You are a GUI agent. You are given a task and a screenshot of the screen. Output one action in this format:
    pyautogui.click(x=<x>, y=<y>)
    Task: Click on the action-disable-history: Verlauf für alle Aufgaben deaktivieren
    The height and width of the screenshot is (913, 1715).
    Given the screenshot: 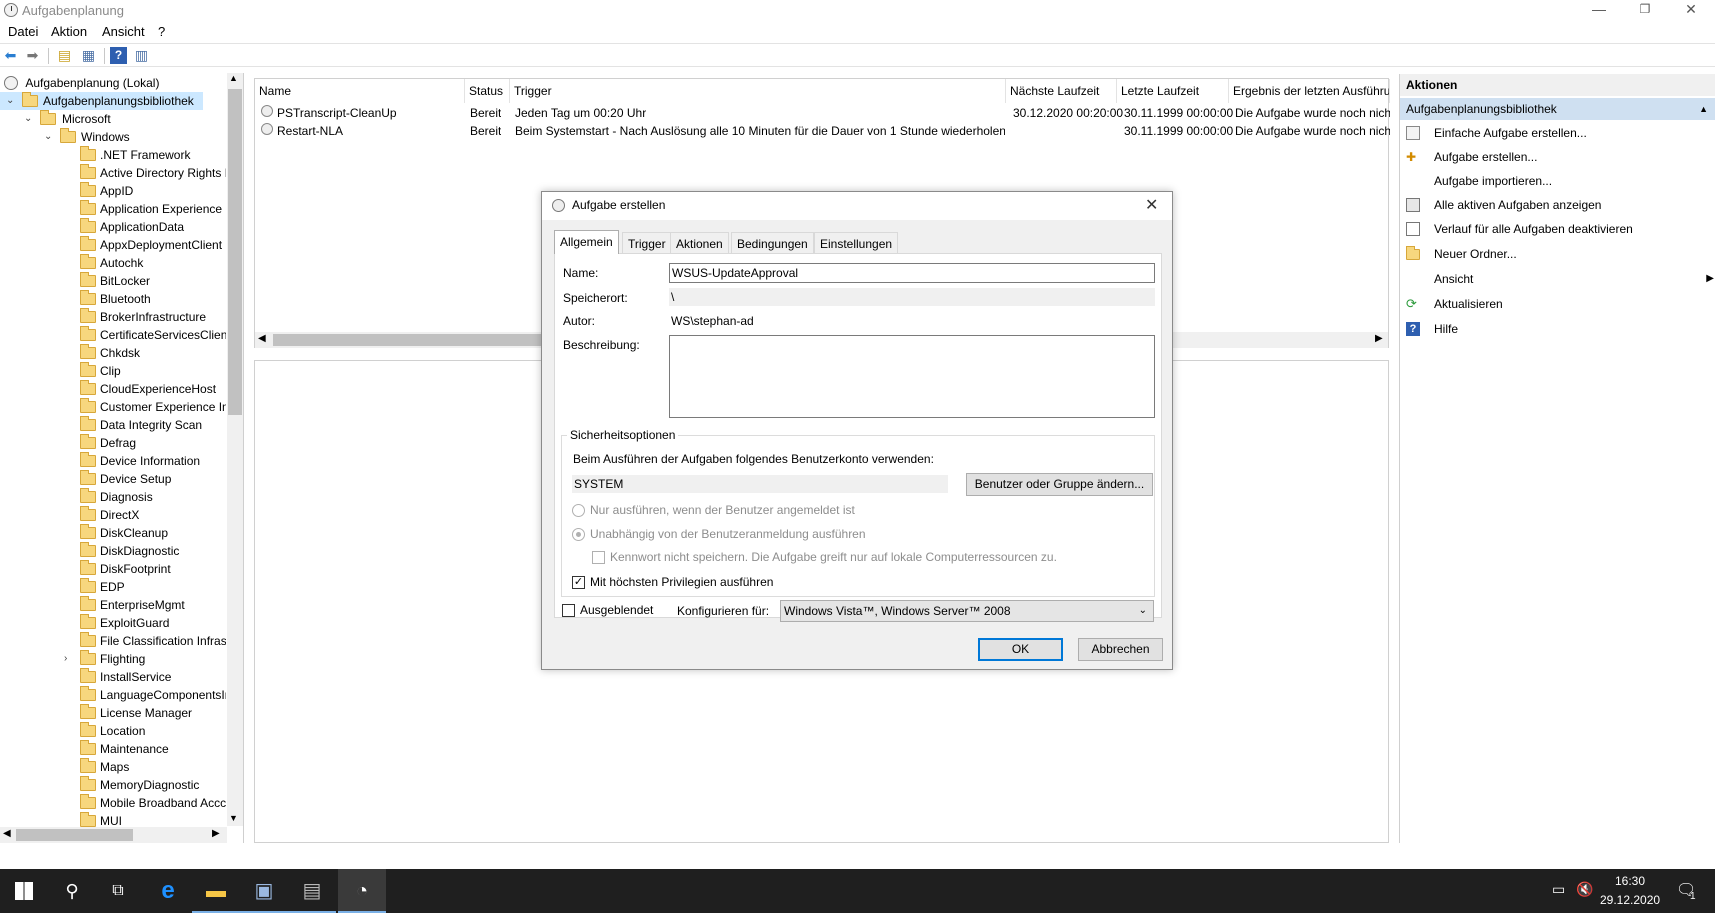 What is the action you would take?
    pyautogui.click(x=1554, y=229)
    